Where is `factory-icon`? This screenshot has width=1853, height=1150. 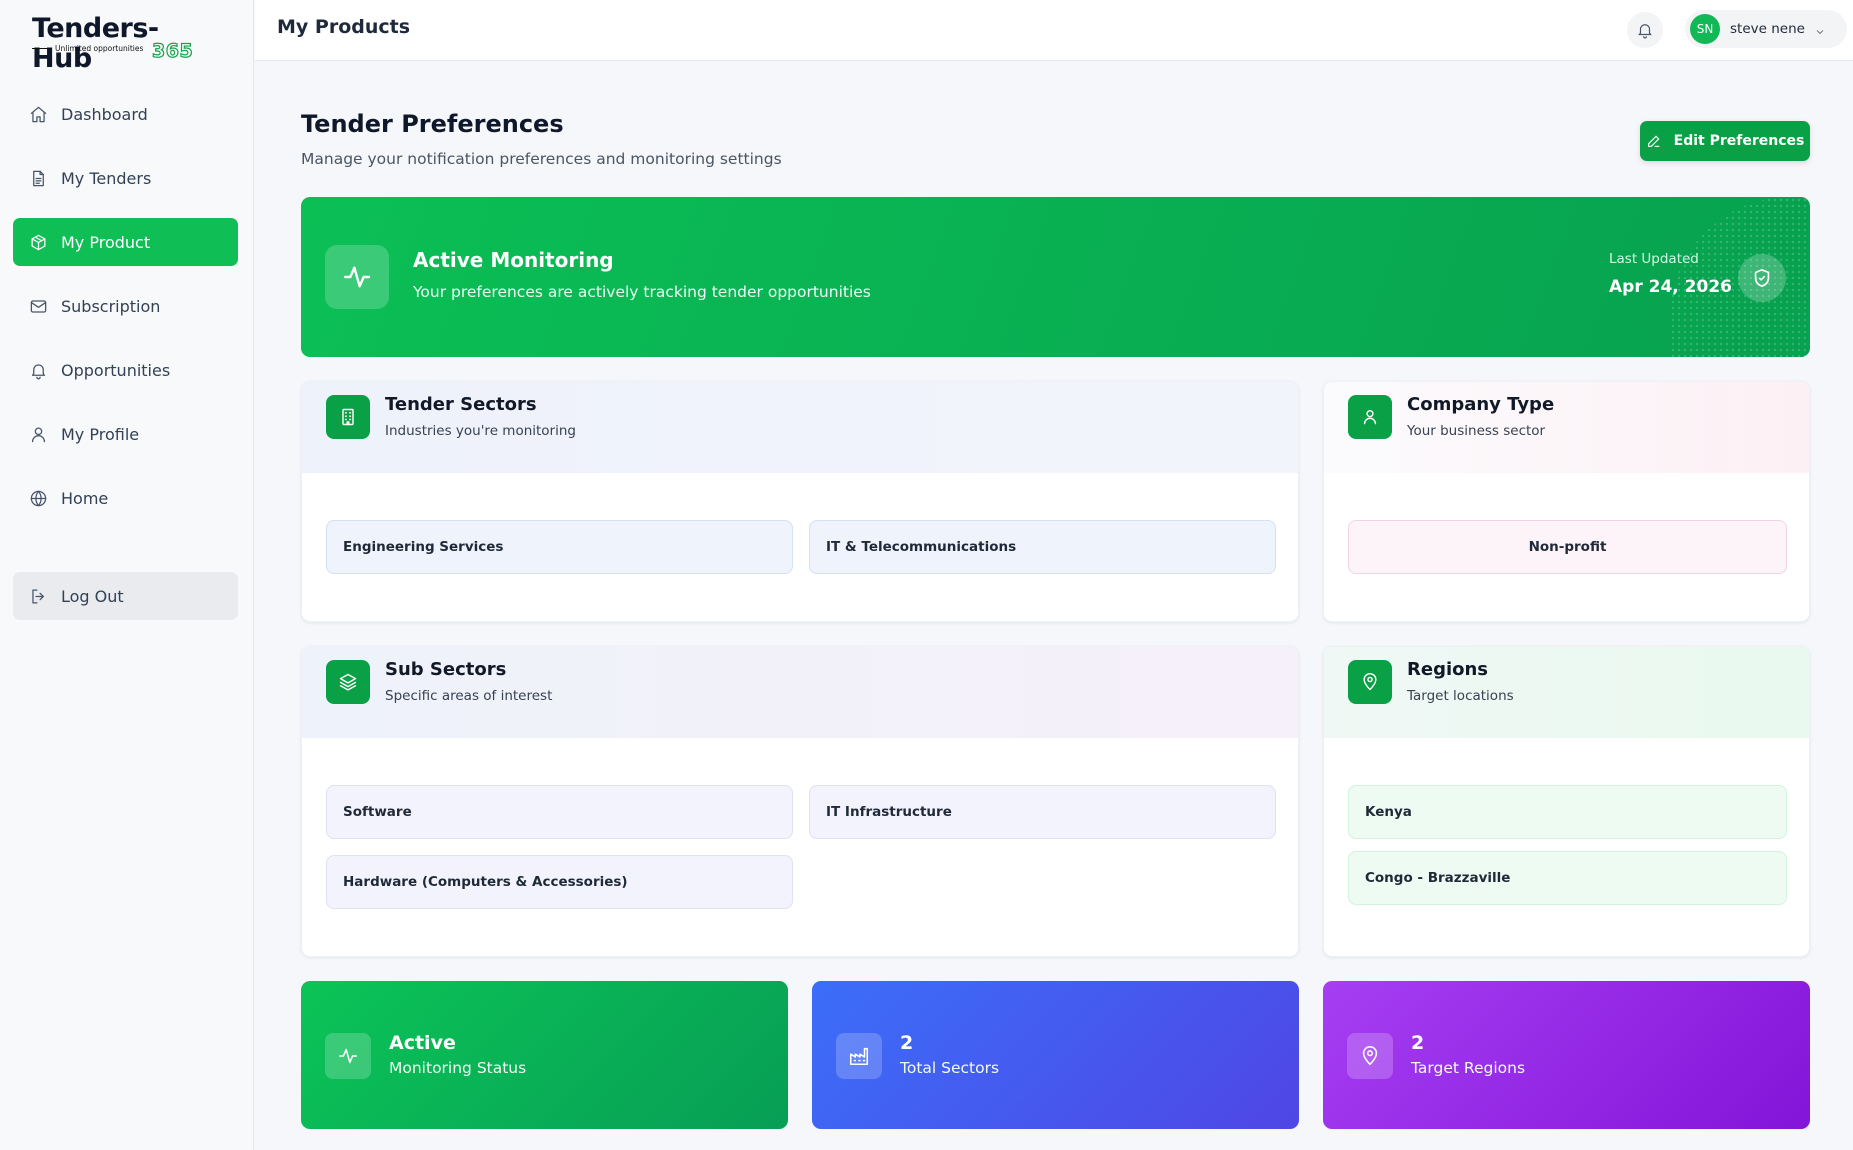 factory-icon is located at coordinates (859, 1056).